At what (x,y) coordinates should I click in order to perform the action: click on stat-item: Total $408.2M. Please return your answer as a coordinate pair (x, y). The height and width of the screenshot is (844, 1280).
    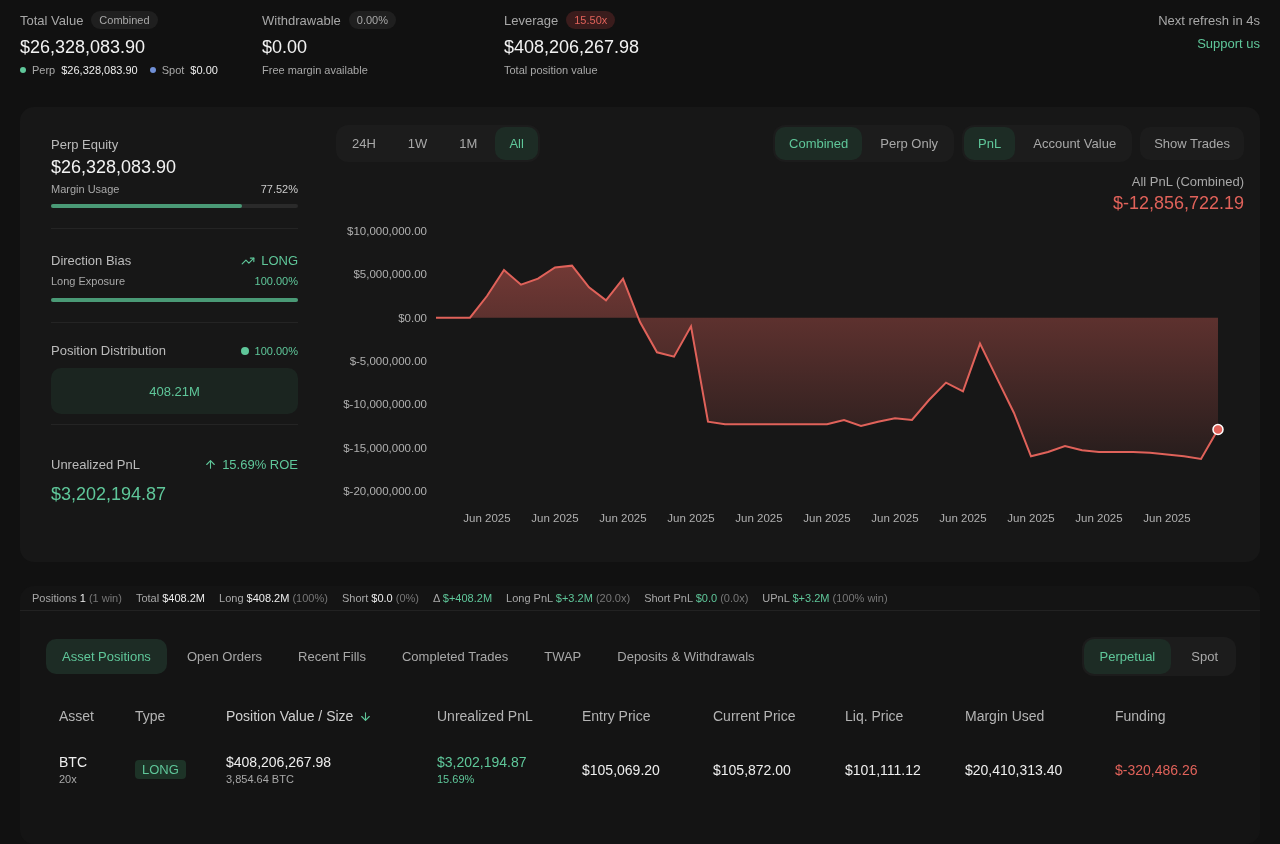
    Looking at the image, I should click on (170, 598).